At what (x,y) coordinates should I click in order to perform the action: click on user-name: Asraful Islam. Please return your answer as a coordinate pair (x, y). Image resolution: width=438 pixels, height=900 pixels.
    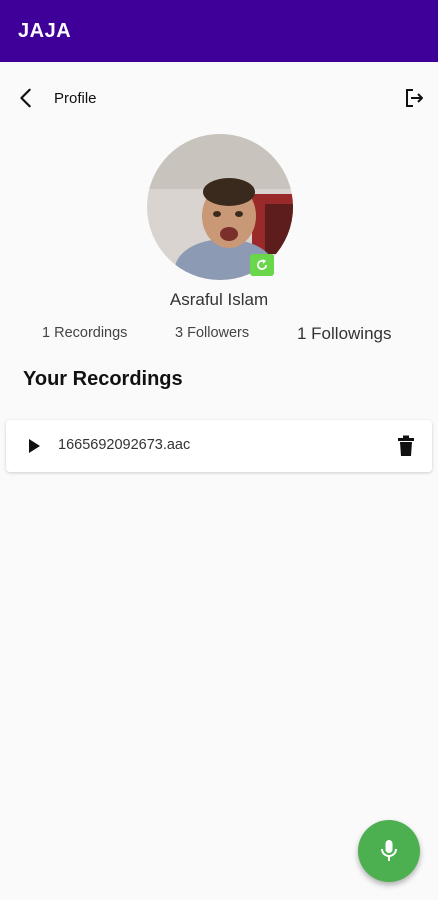
    Looking at the image, I should click on (219, 299).